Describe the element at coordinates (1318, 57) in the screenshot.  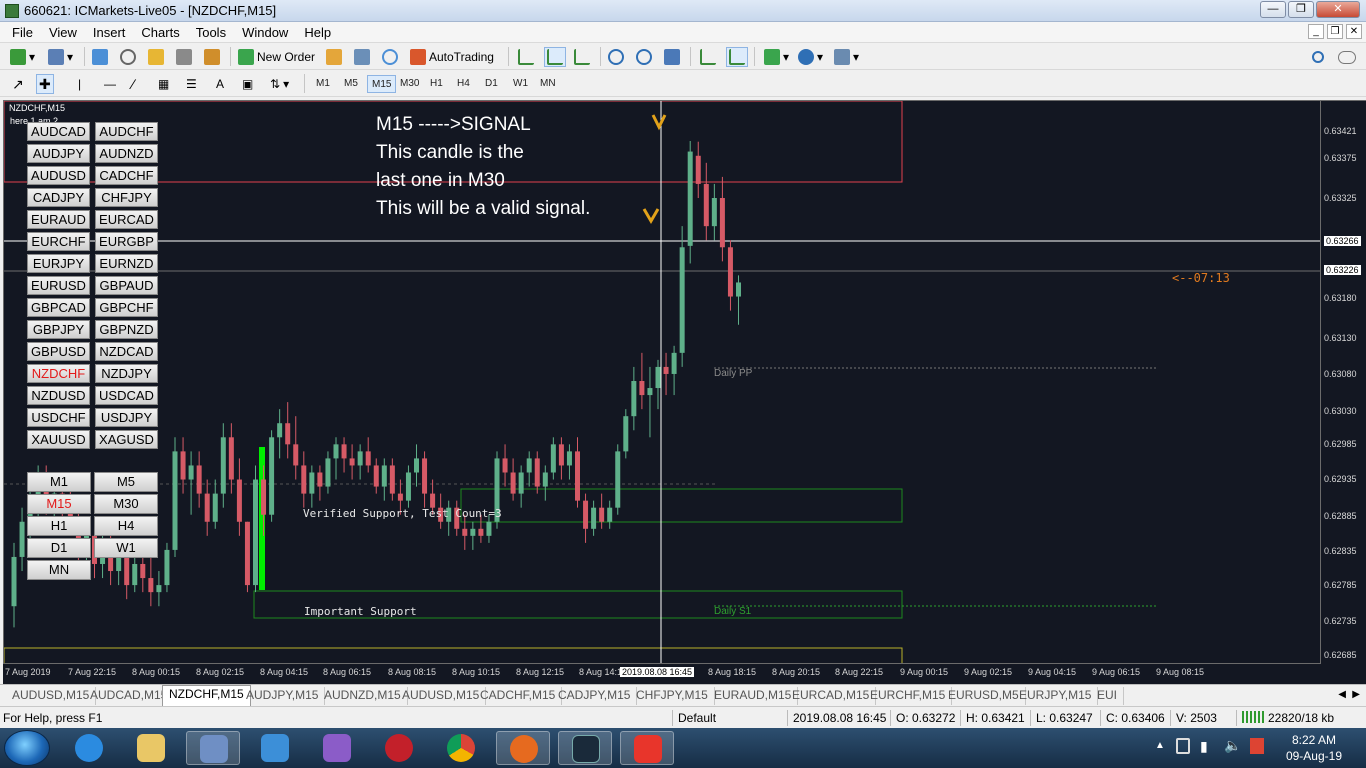
I see `search-button` at that location.